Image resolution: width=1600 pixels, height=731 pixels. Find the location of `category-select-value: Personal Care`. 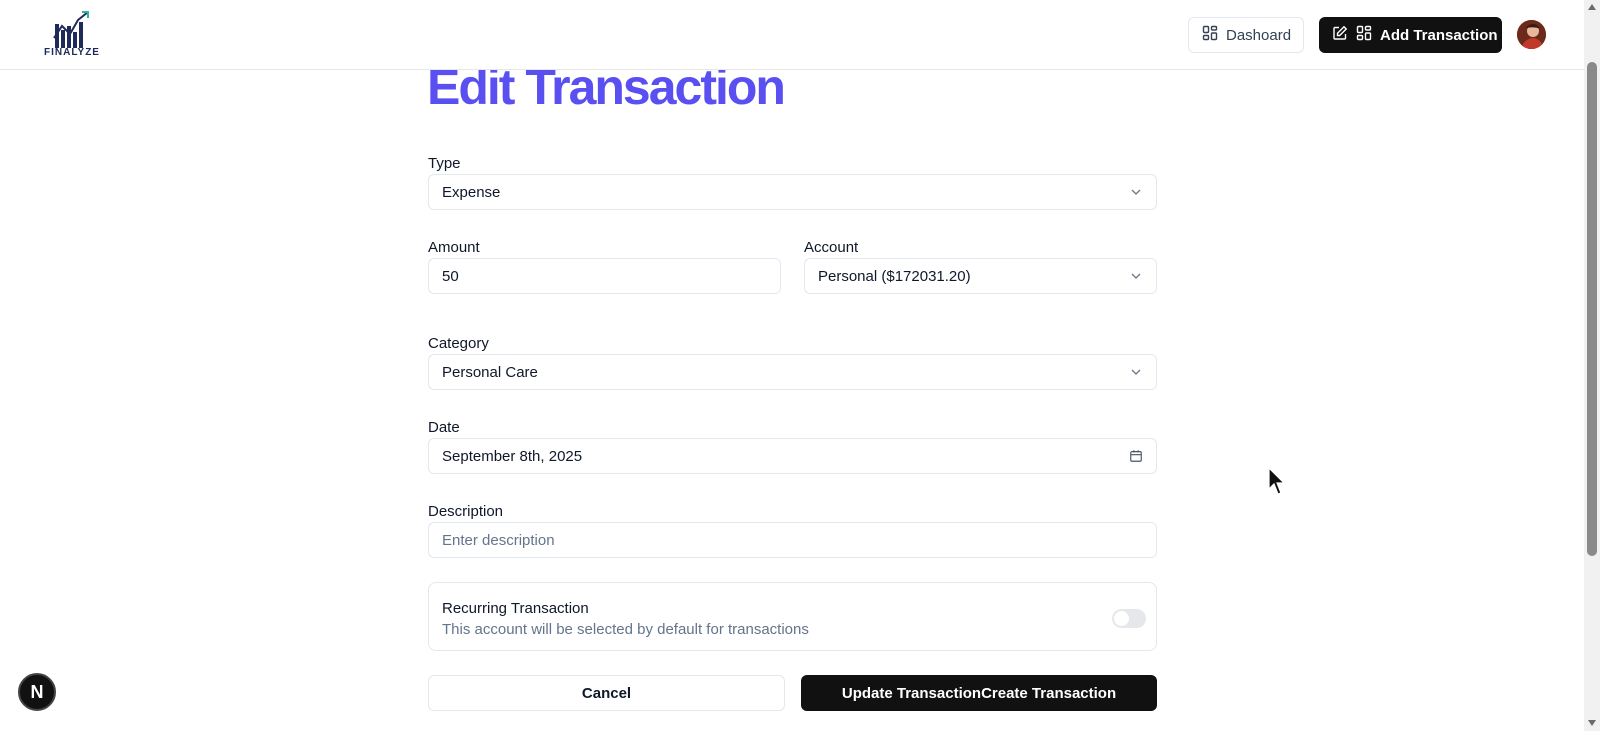

category-select-value: Personal Care is located at coordinates (490, 372).